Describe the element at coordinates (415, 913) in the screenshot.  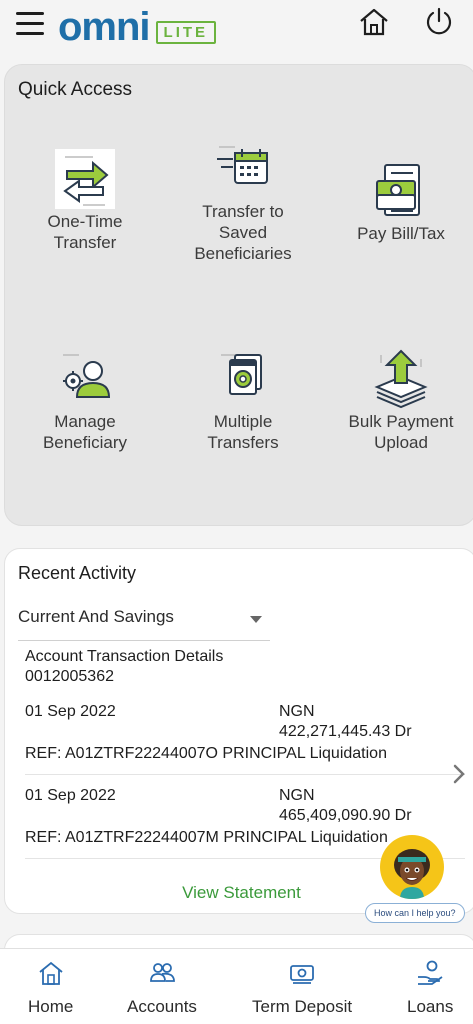
I see `chat-prompt-bubble: How can I help you?` at that location.